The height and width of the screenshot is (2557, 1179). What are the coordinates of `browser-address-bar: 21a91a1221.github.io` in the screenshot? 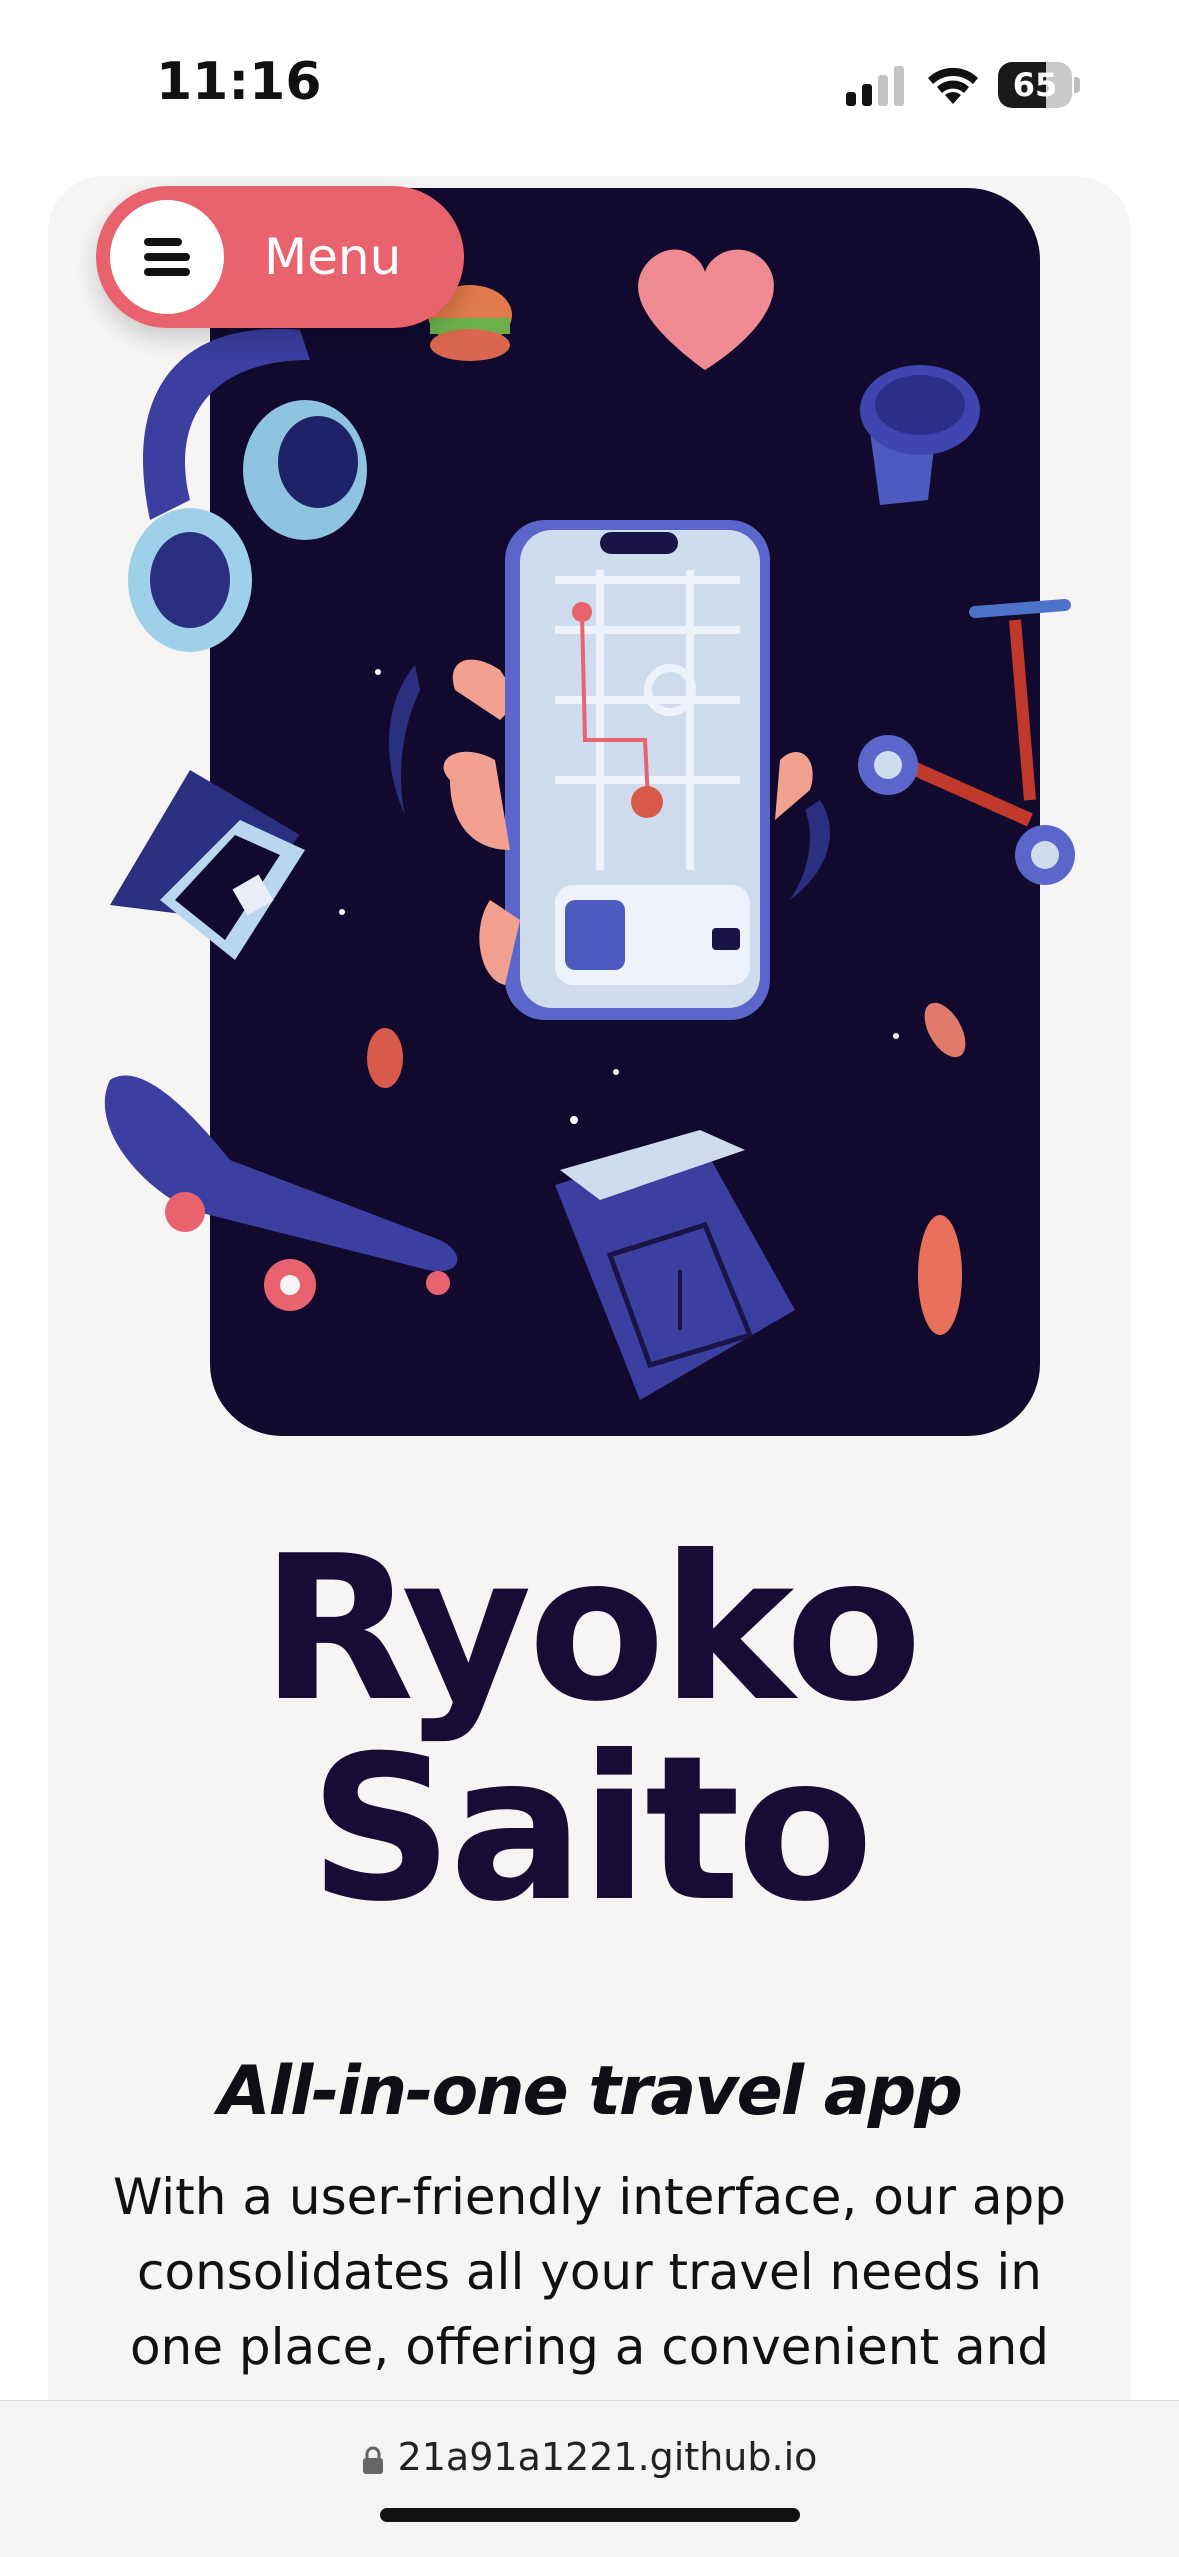 It's located at (589, 2478).